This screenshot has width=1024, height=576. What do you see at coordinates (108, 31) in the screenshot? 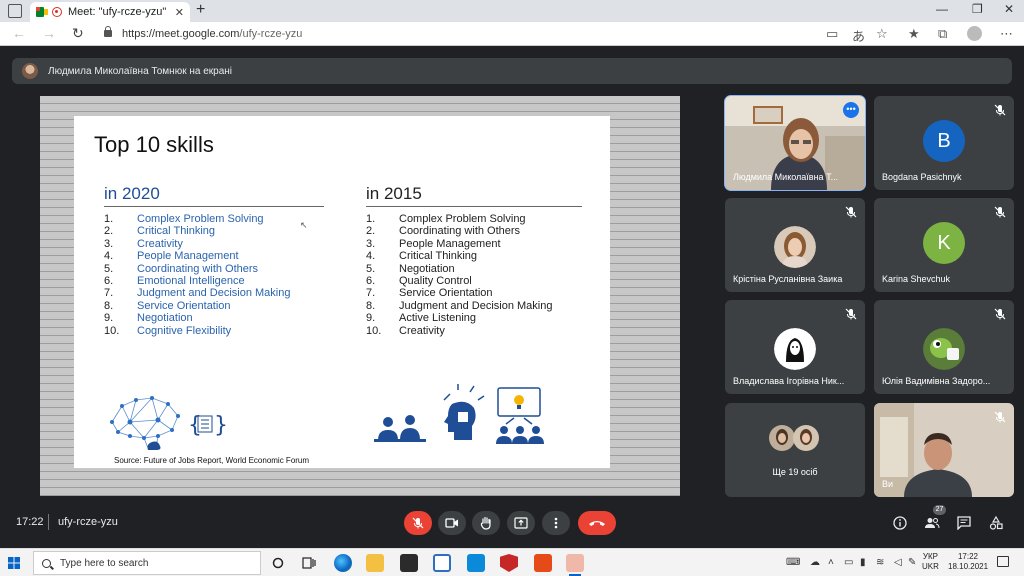
I see `lock-icon` at bounding box center [108, 31].